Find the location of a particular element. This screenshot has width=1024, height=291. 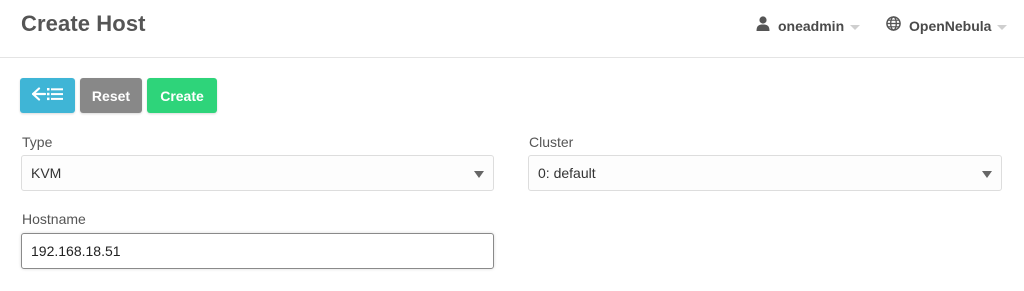

zone-menu: OpenNebula is located at coordinates (947, 26).